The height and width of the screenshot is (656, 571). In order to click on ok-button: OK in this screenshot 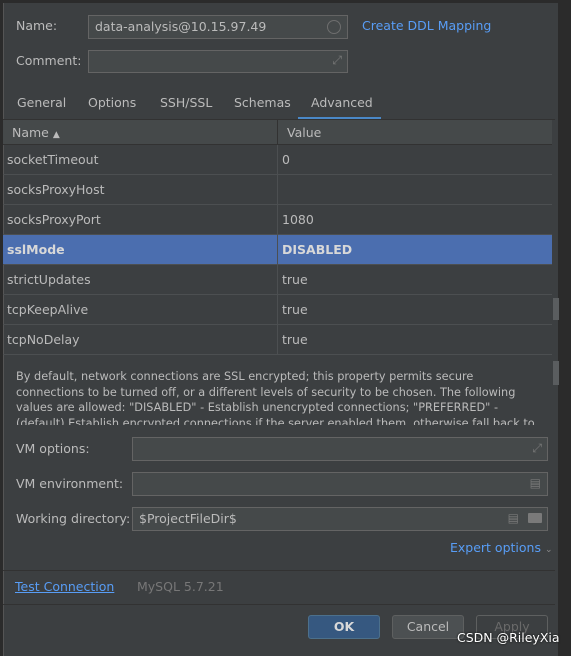, I will do `click(344, 627)`.